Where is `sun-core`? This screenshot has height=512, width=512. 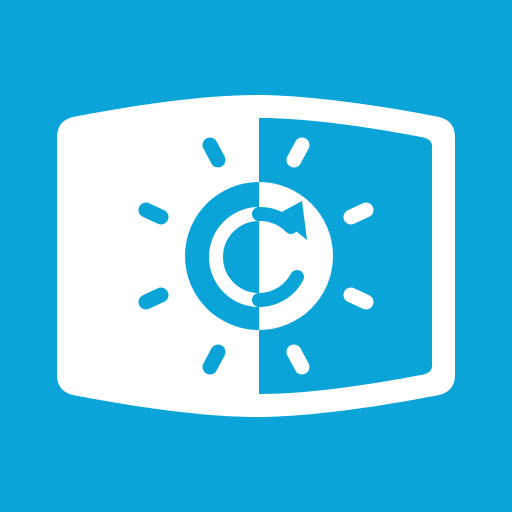 sun-core is located at coordinates (259, 256).